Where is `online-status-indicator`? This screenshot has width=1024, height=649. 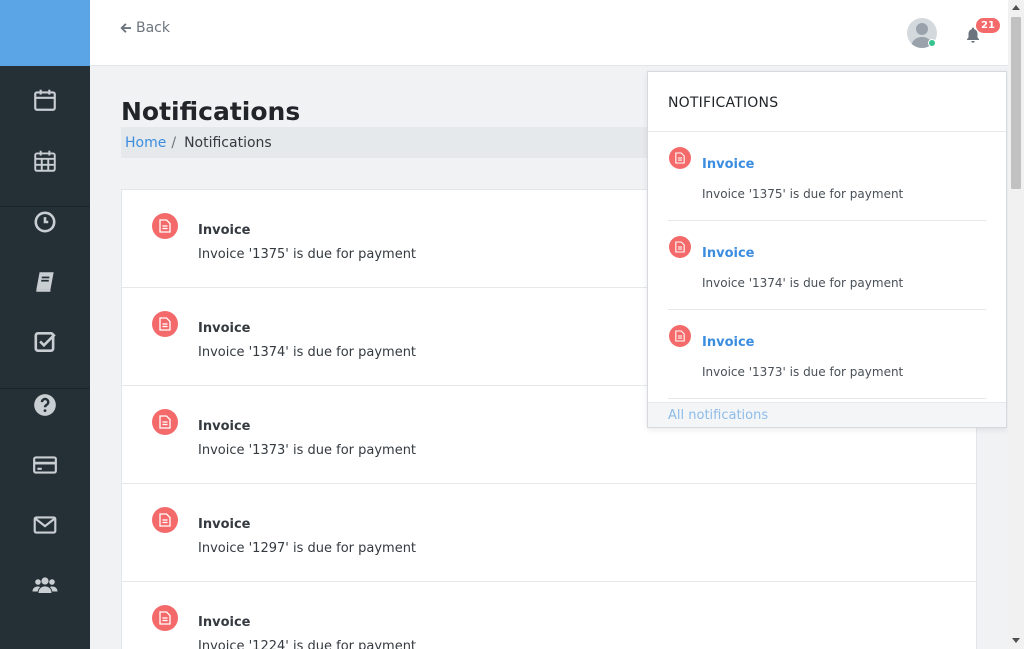 online-status-indicator is located at coordinates (932, 43).